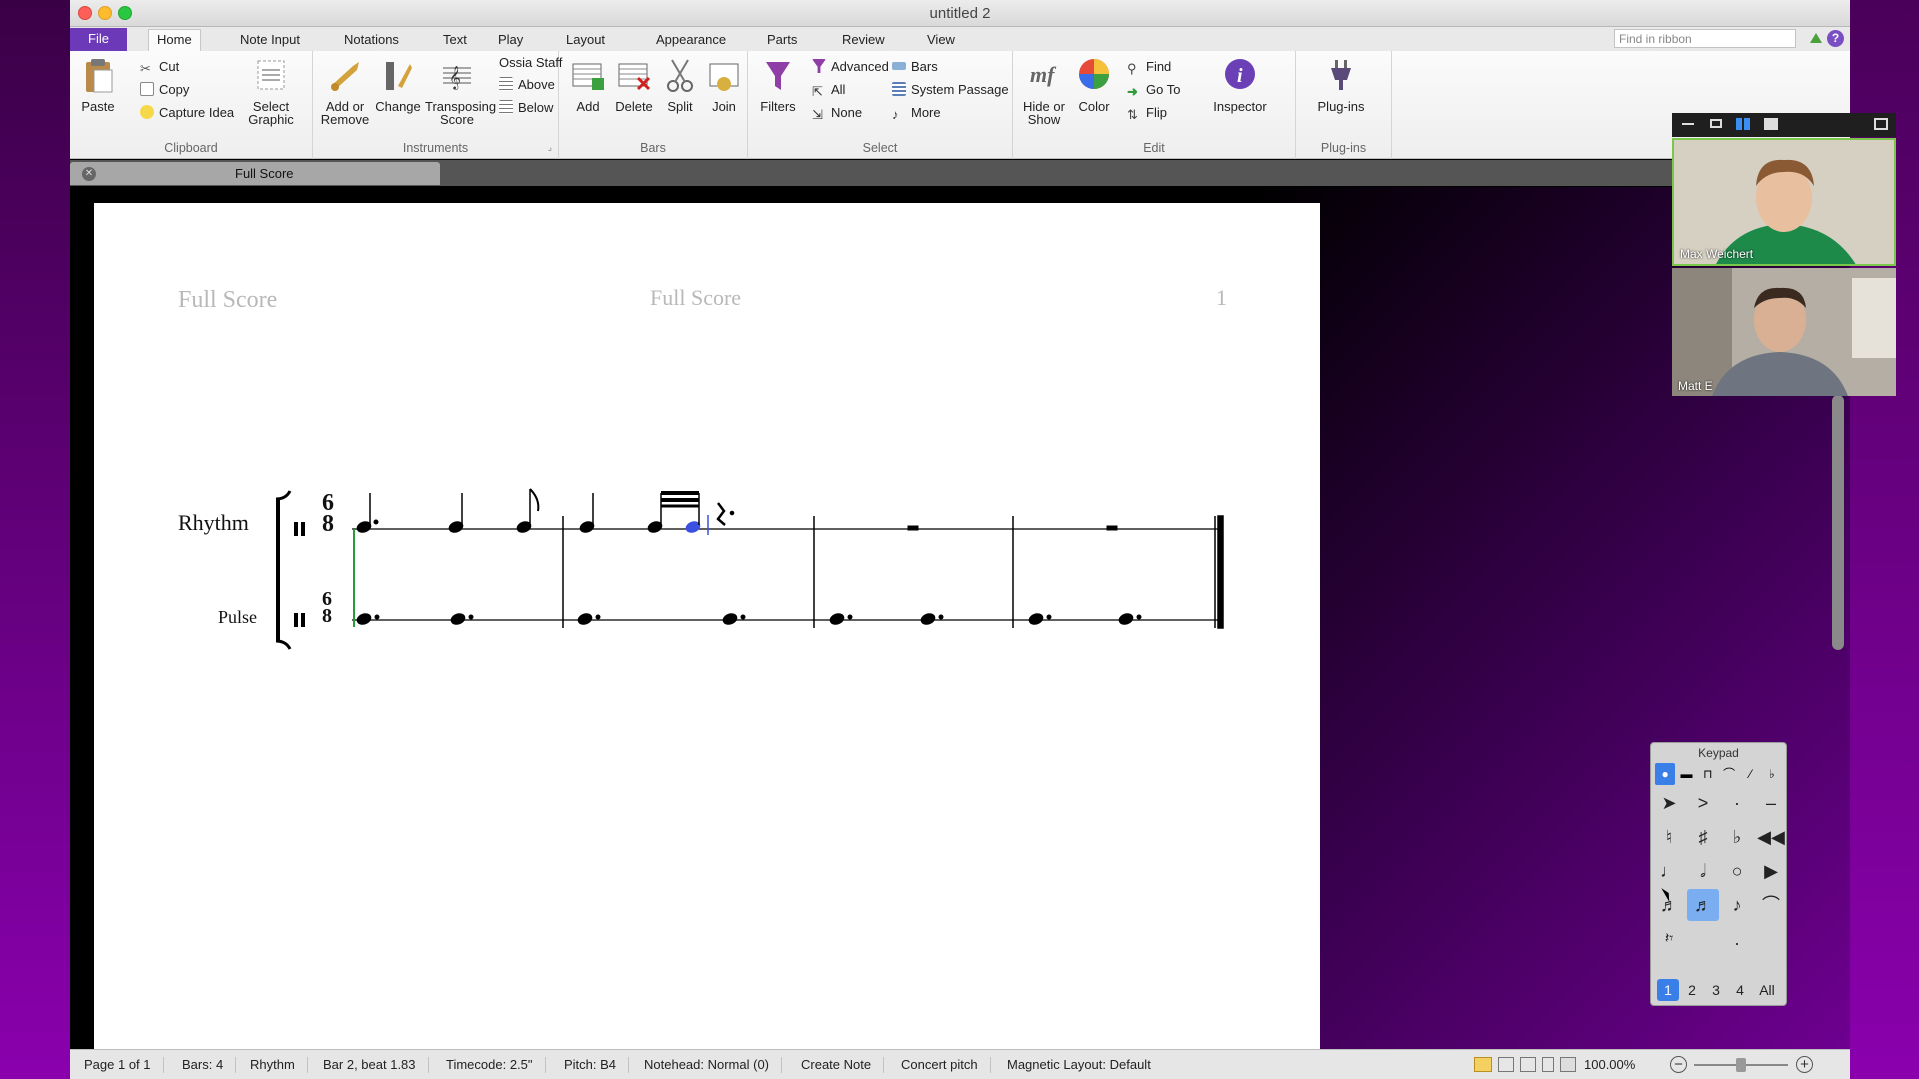  Describe the element at coordinates (1705, 38) in the screenshot. I see `find-in-ribbon-input: Find in ribbon` at that location.